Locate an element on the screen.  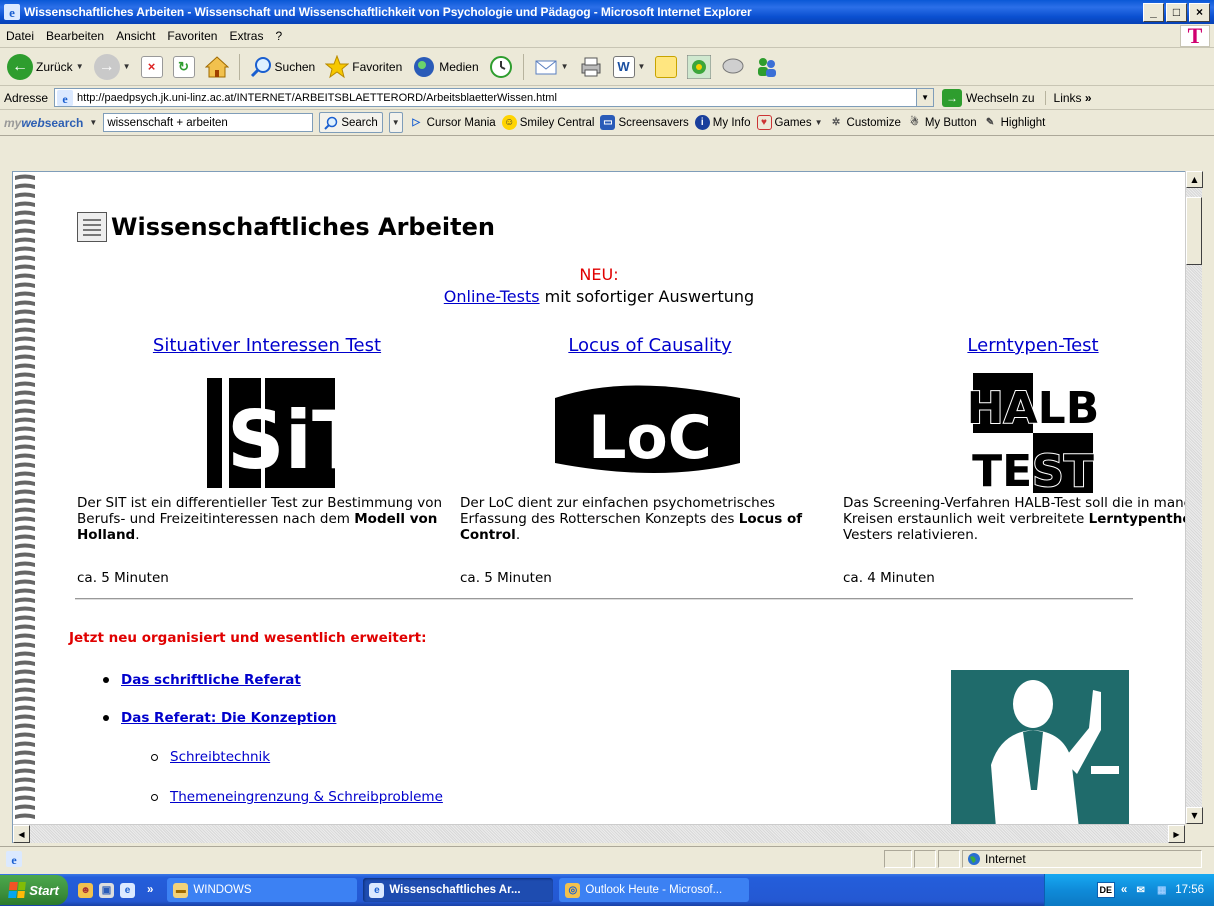
scroll-thumb is located at coordinates (1194, 231).